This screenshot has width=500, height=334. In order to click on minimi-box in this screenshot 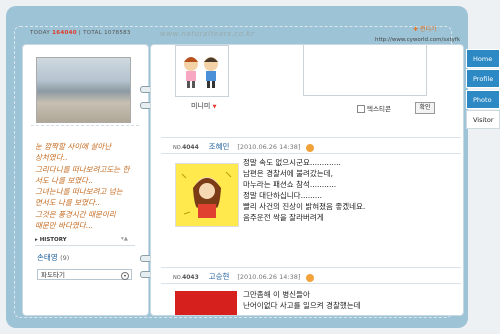, I will do `click(202, 71)`.